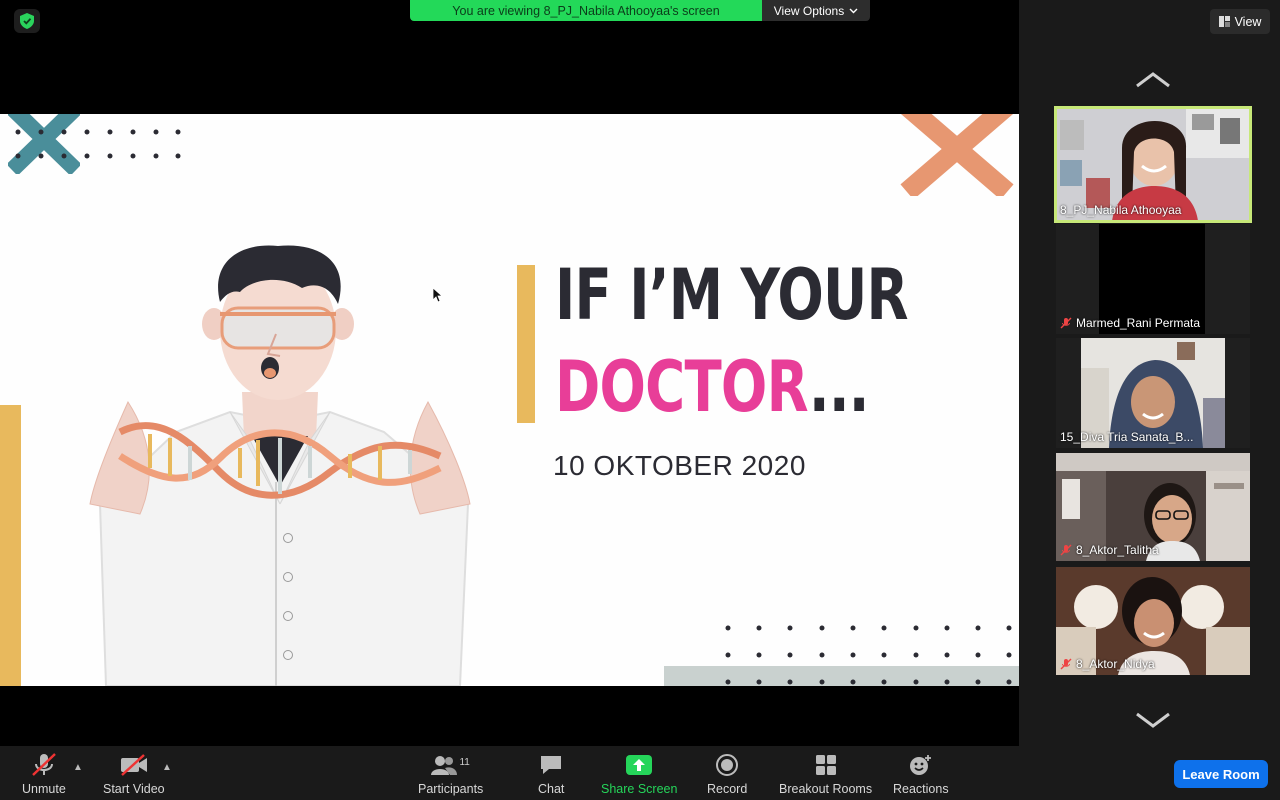 The image size is (1280, 800). Describe the element at coordinates (732, 295) in the screenshot. I see `slide-title-line1: IF I’M YOUR` at that location.